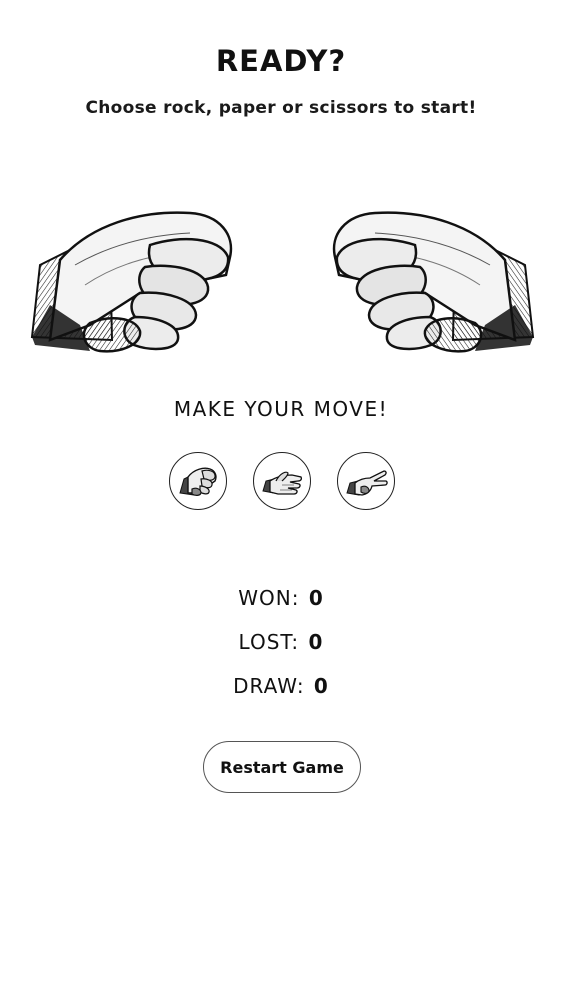  What do you see at coordinates (269, 686) in the screenshot?
I see `draw-label: DRAW:` at bounding box center [269, 686].